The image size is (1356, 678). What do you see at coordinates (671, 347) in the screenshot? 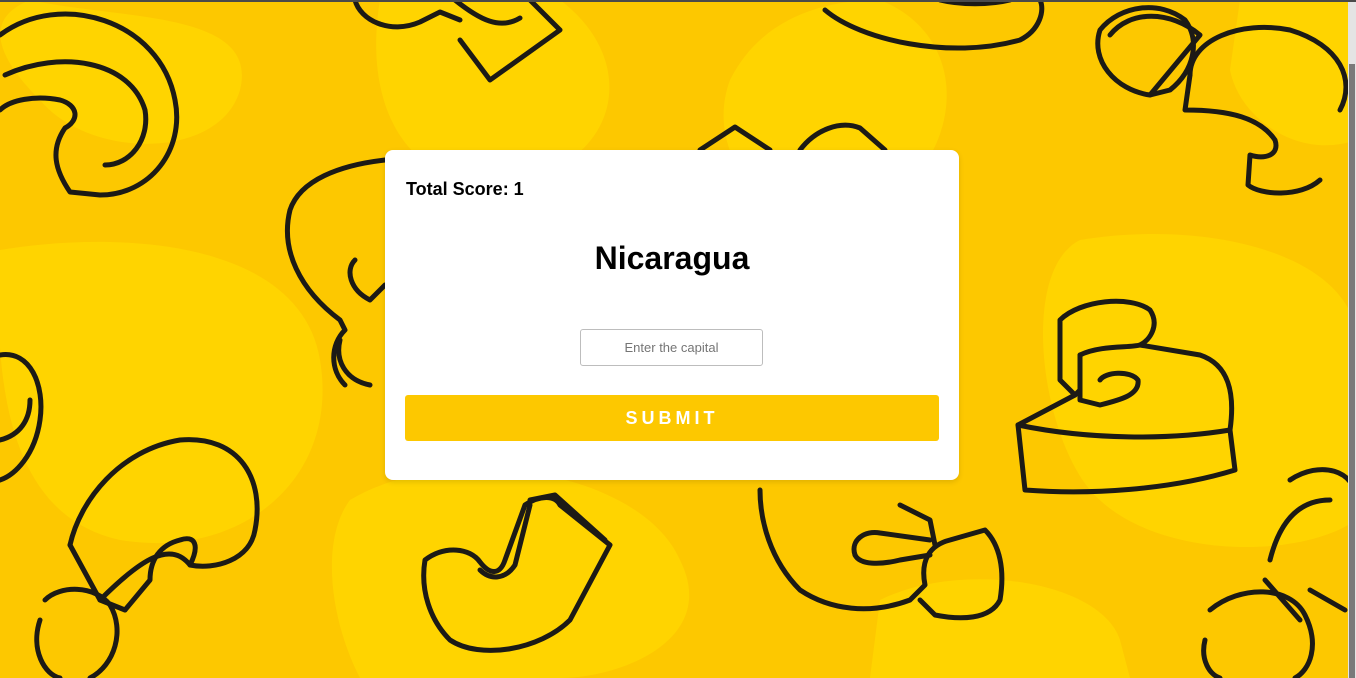
I see `capital-answer-input` at bounding box center [671, 347].